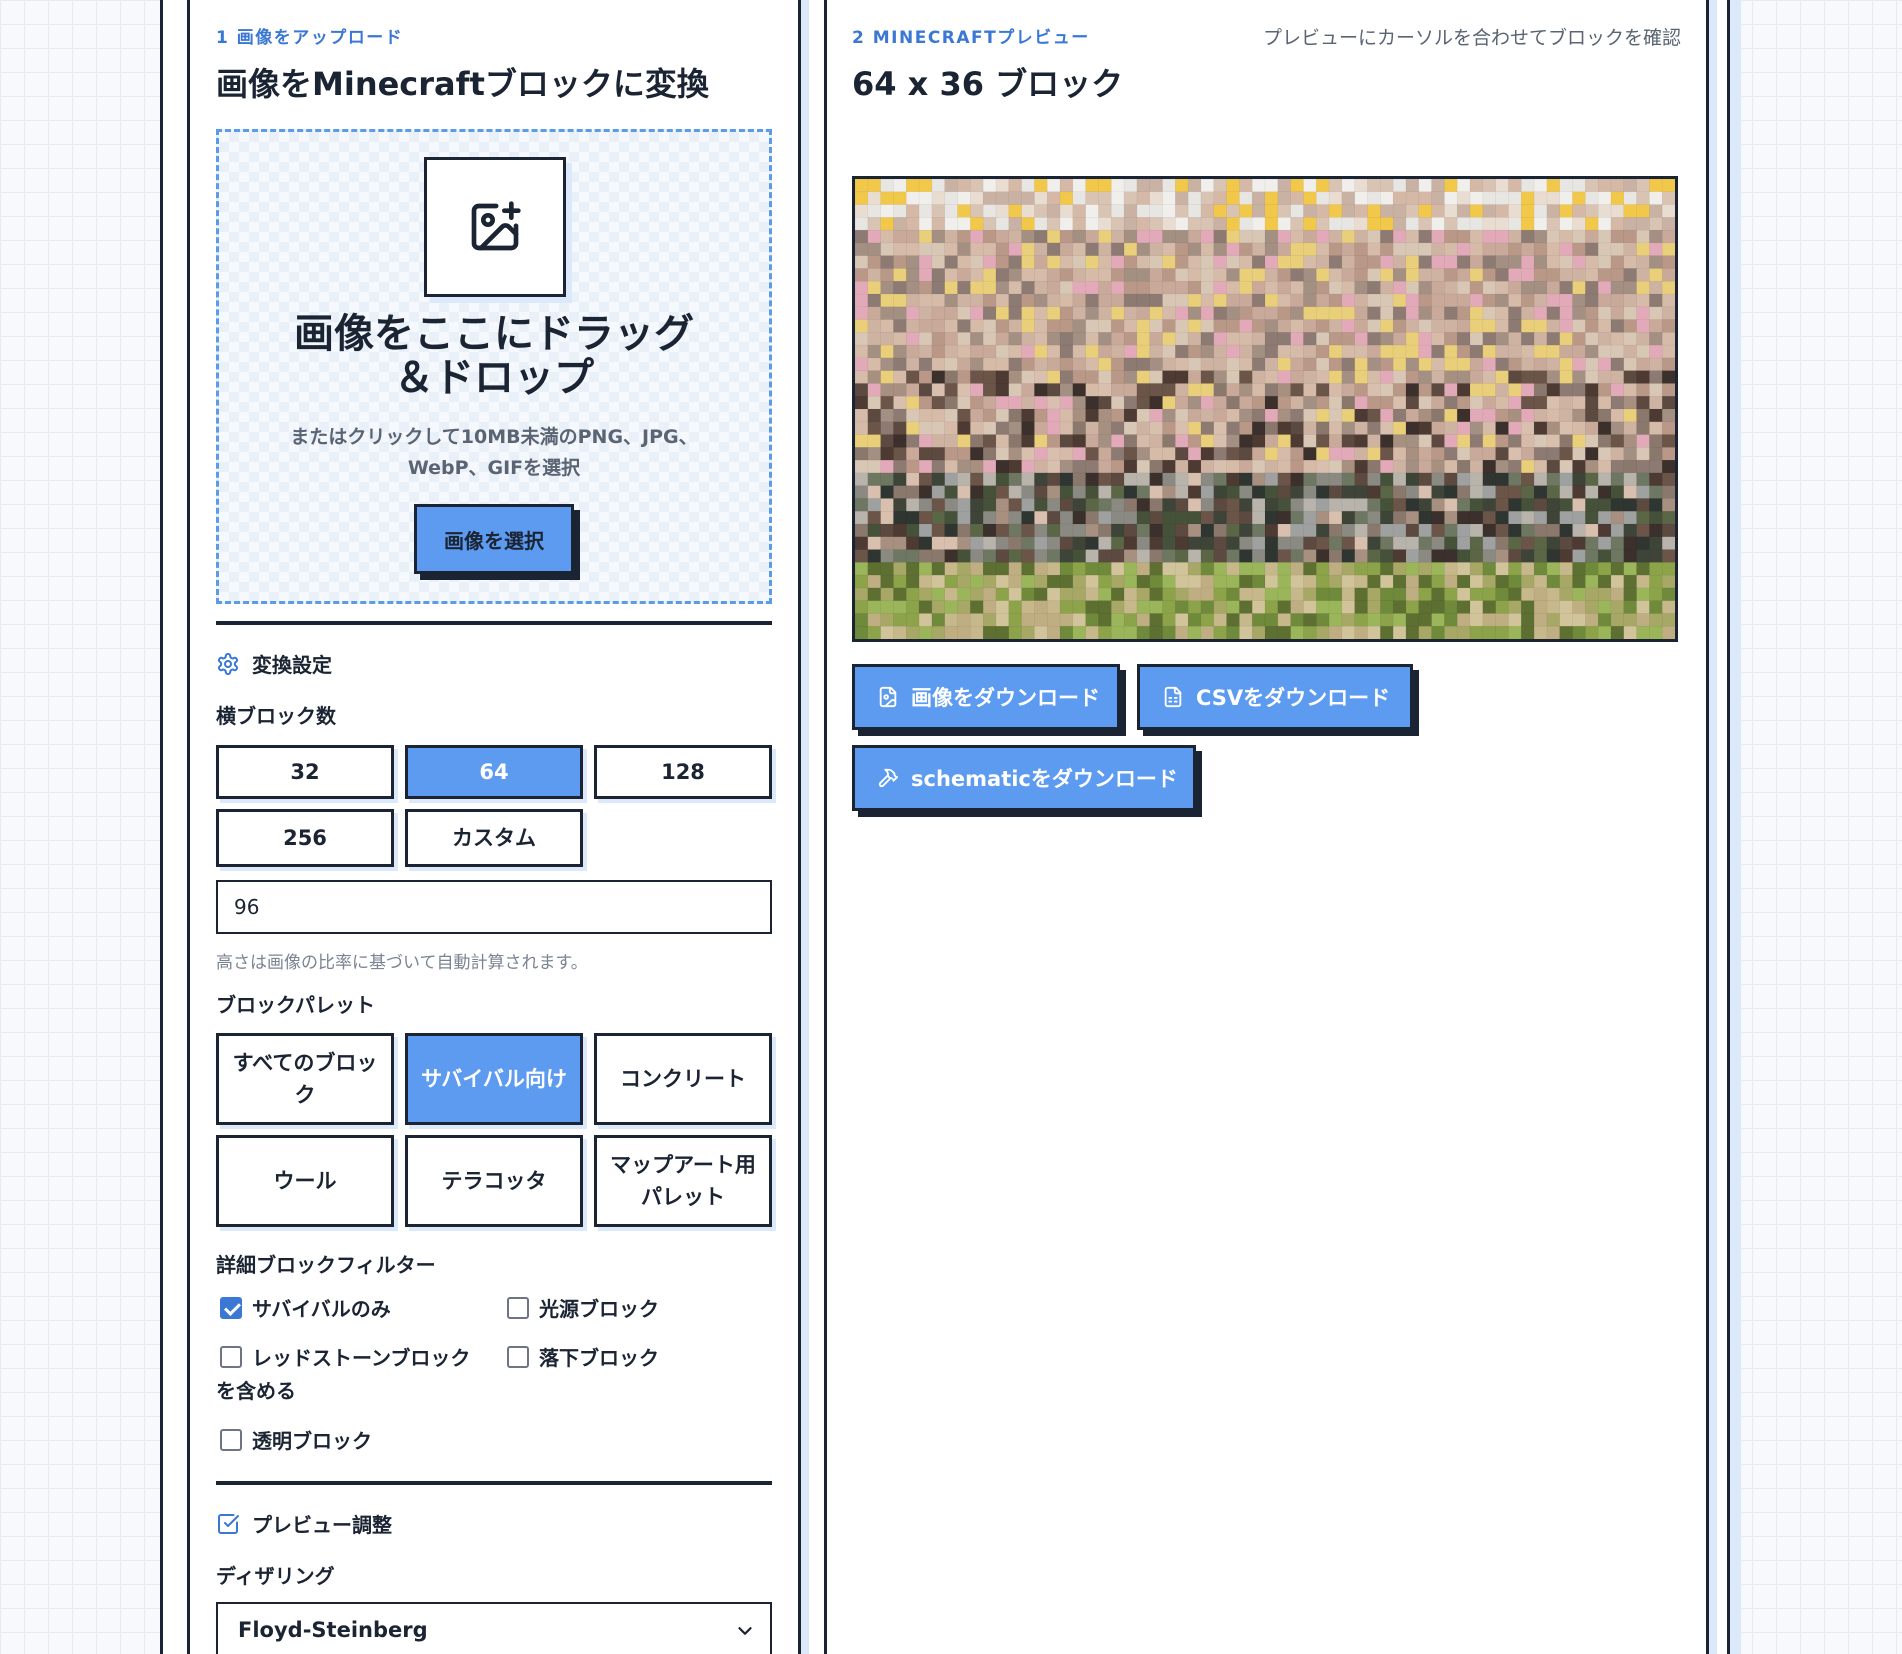  I want to click on palette-option-all-blocks: すべてのブロック, so click(305, 1079).